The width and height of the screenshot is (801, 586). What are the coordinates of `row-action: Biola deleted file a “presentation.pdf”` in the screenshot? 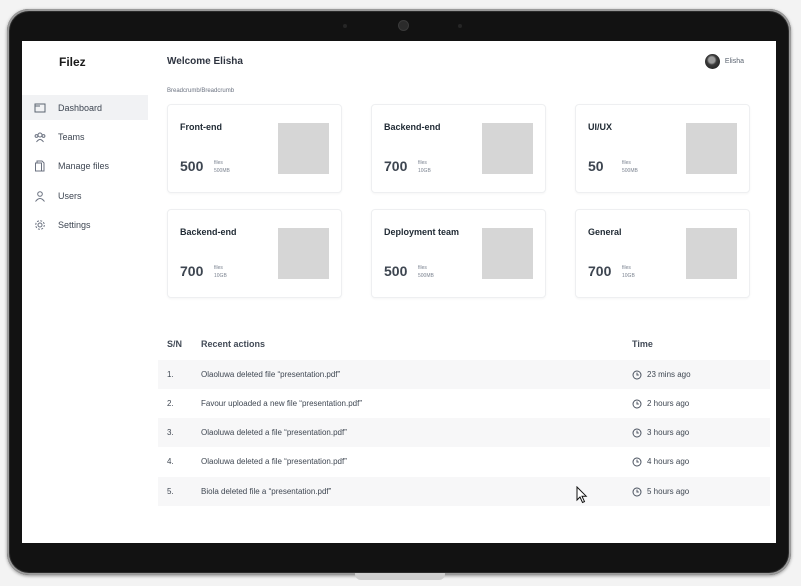 It's located at (266, 491).